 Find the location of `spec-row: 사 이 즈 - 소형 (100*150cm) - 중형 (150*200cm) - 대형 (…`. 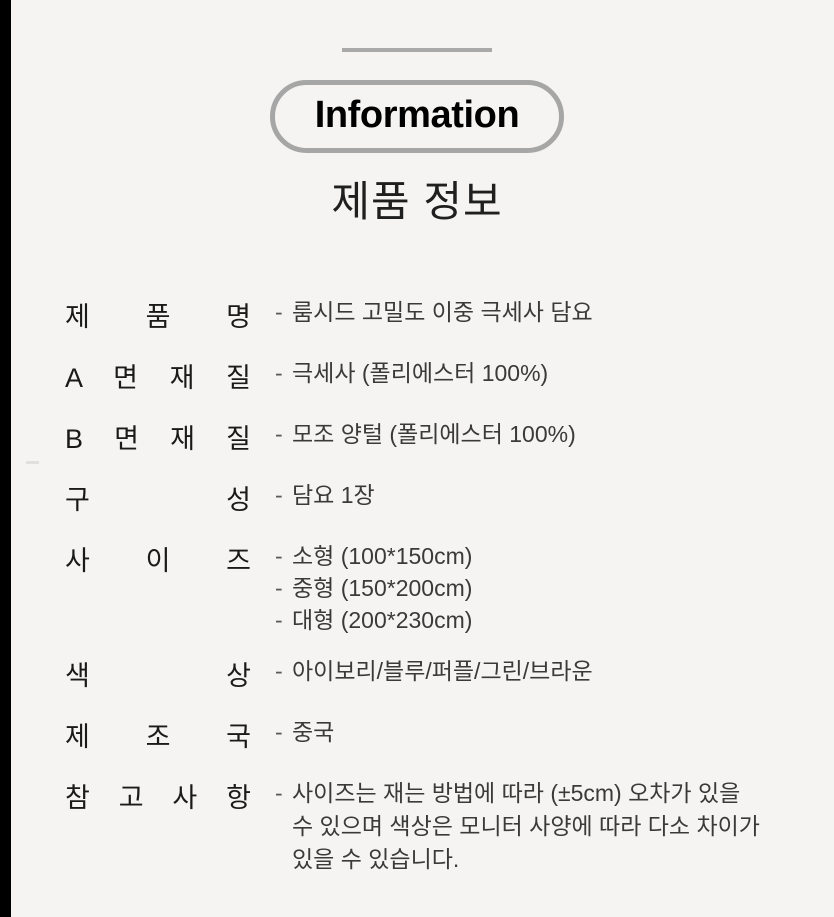

spec-row: 사 이 즈 - 소형 (100*150cm) - 중형 (150*200cm) - 대형 (… is located at coordinates (425, 588).